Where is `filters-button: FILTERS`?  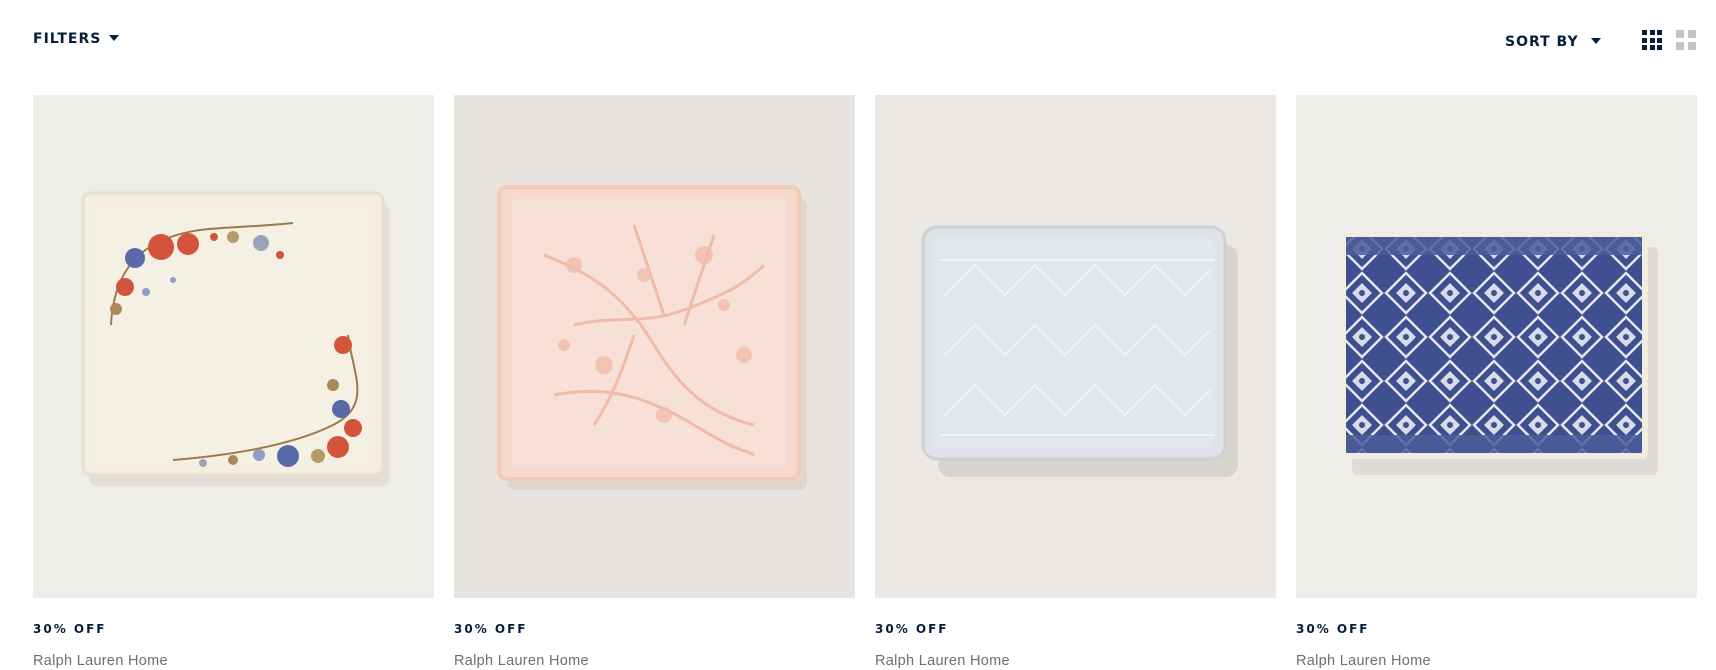 filters-button: FILTERS is located at coordinates (76, 39).